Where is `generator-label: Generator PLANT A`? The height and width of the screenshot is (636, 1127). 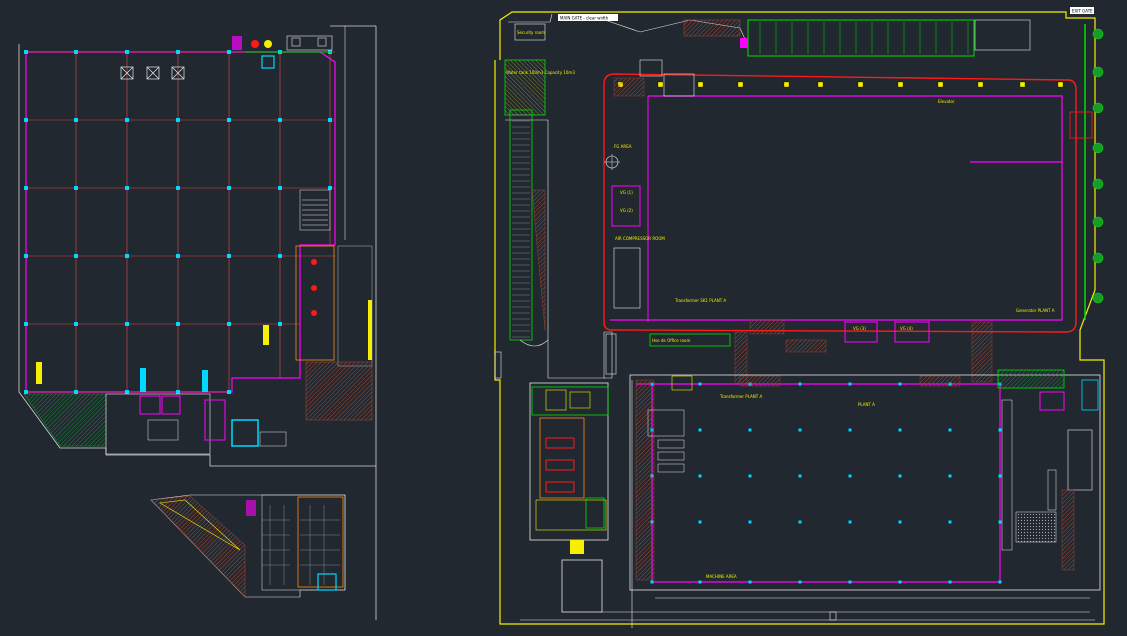 generator-label: Generator PLANT A is located at coordinates (1035, 310).